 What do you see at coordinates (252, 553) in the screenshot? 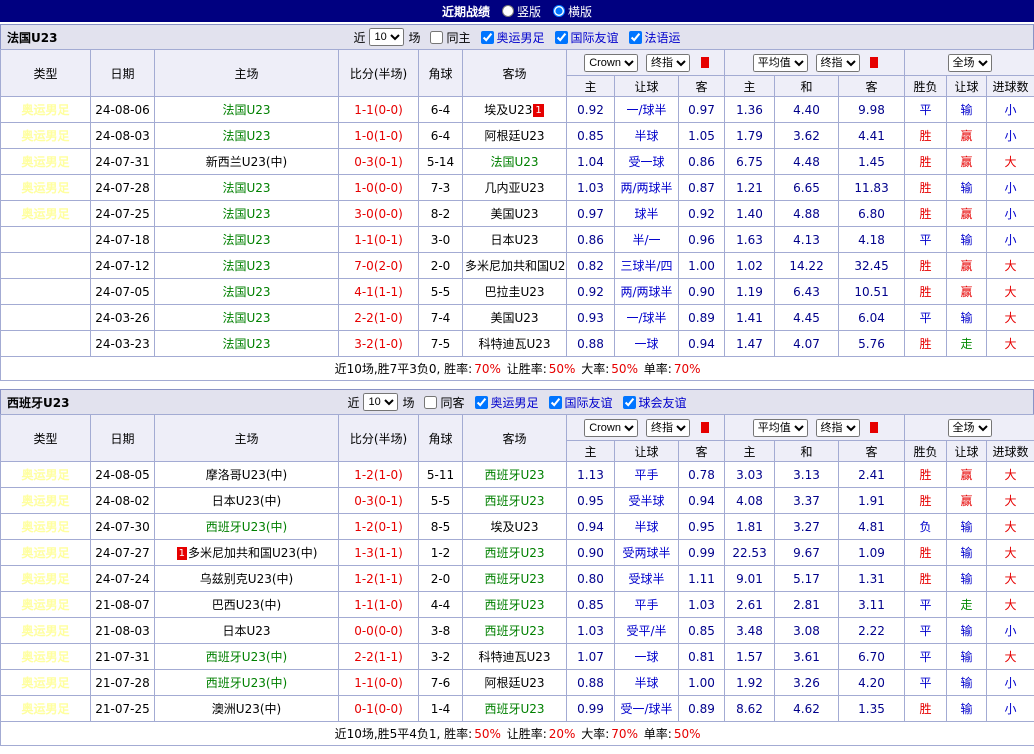
I see `home-team-link: 多米尼加共和国U23(中)` at bounding box center [252, 553].